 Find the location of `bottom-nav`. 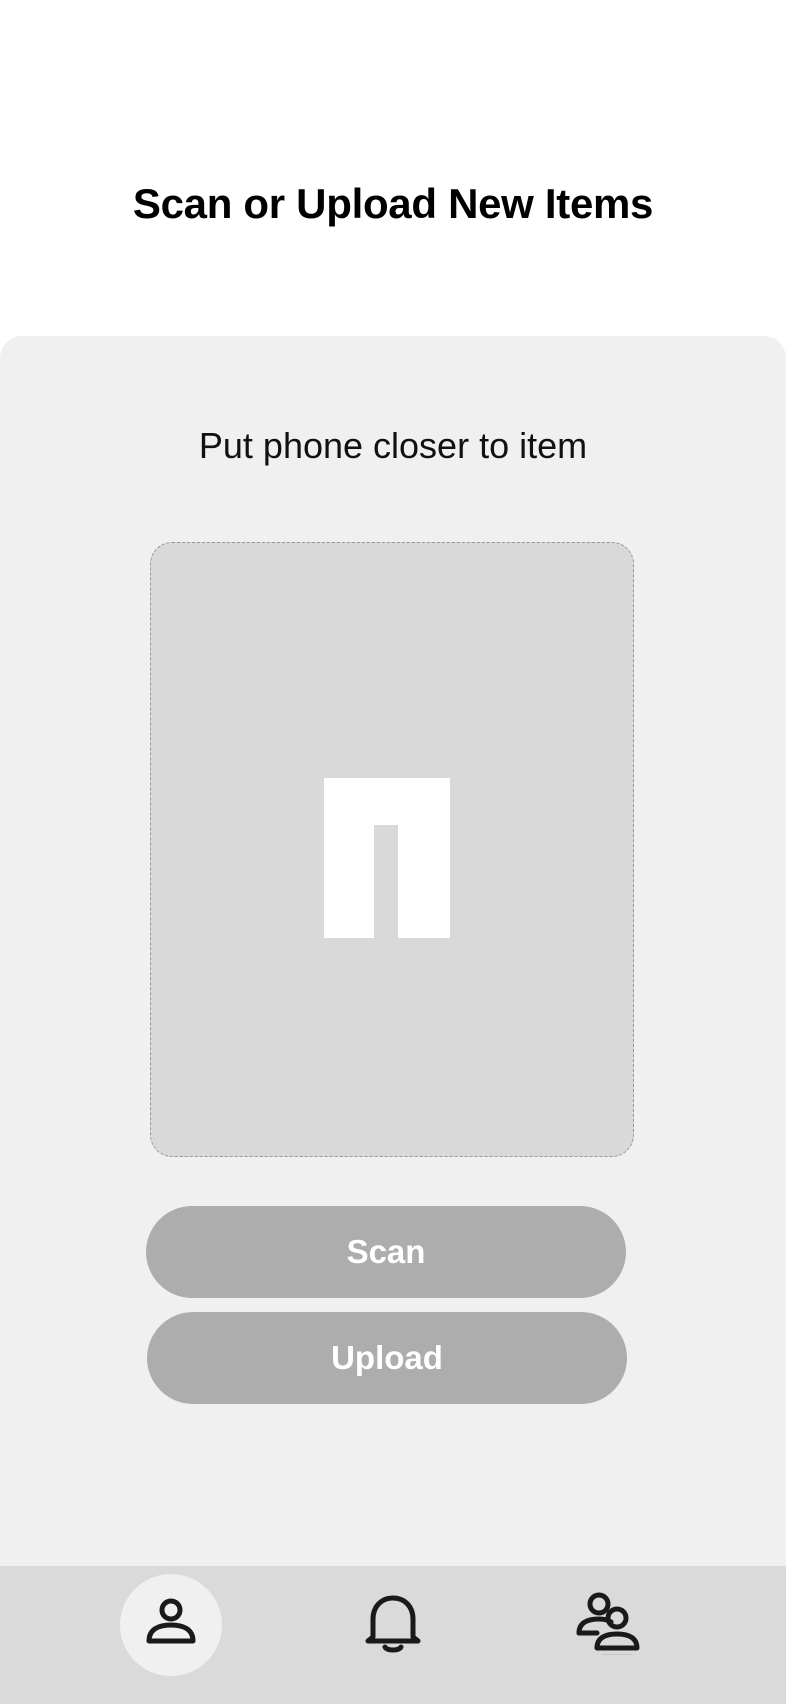

bottom-nav is located at coordinates (393, 1635).